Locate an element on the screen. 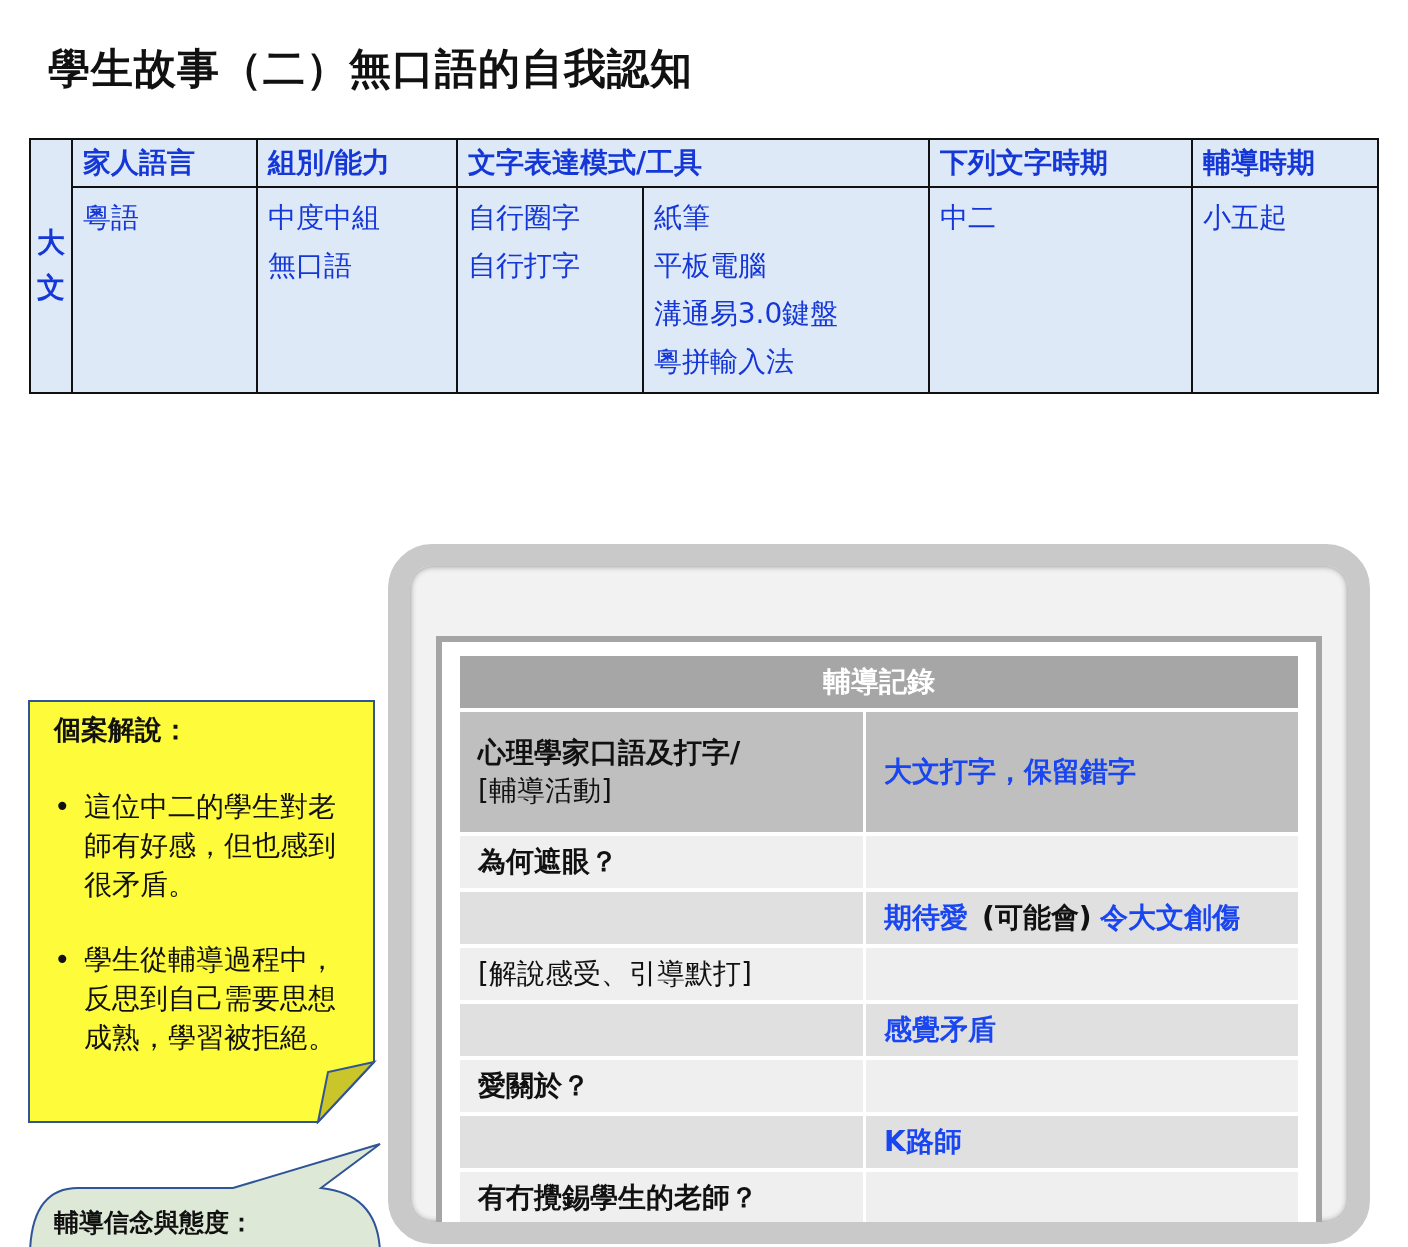 This screenshot has width=1408, height=1247. record-text: 有冇攪錫學生的老師？ is located at coordinates (618, 1198).